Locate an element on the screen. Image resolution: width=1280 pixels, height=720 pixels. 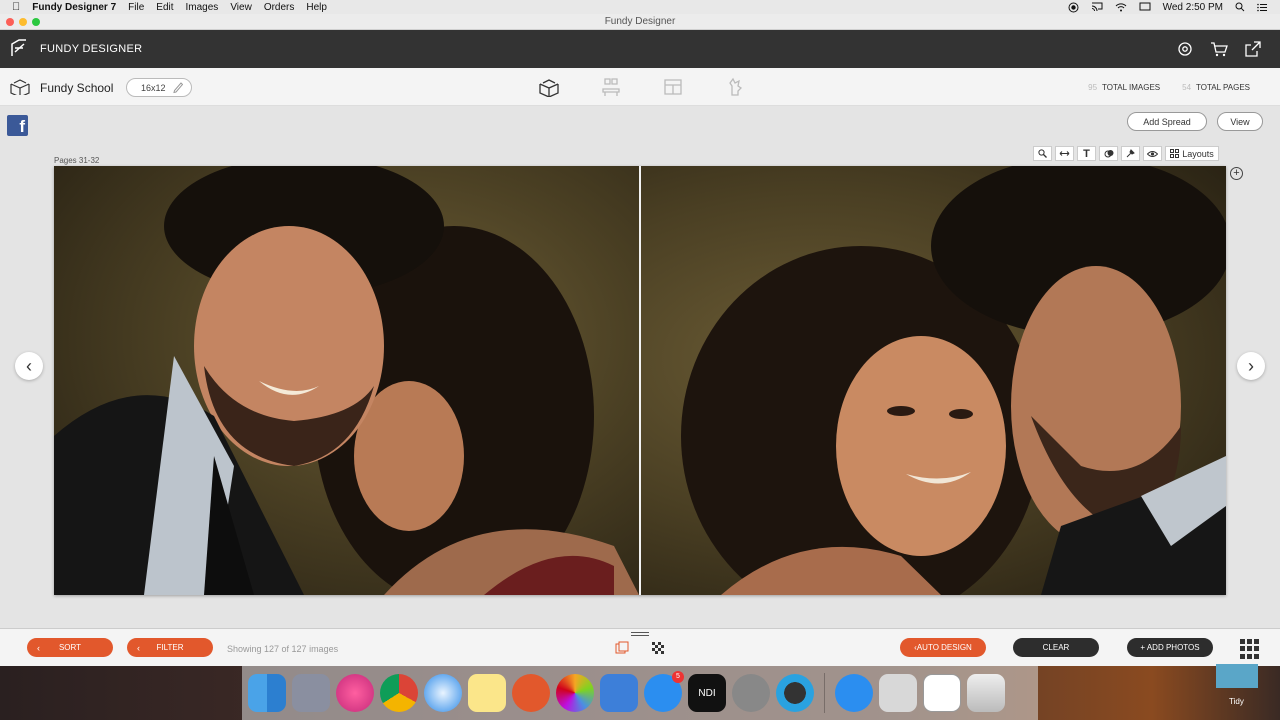
view-button: View is located at coordinates (1240, 121).